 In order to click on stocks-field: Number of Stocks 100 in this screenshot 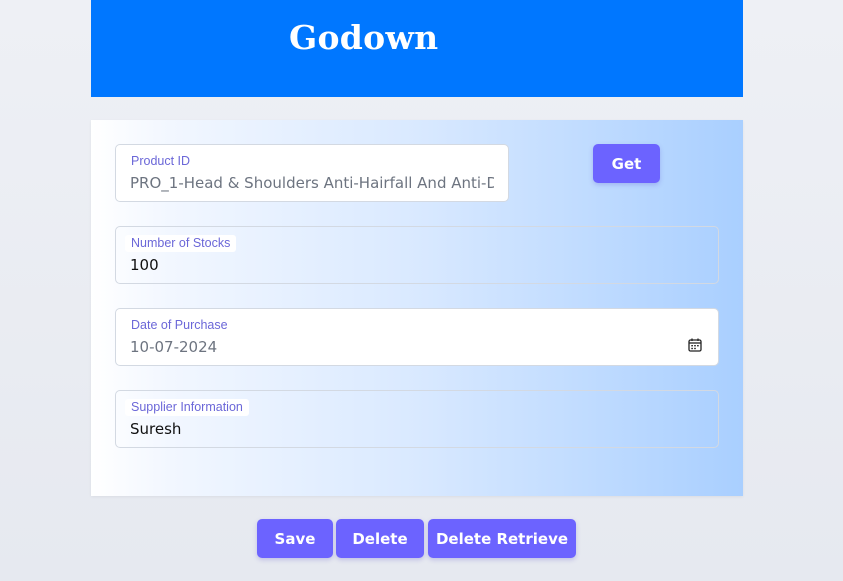, I will do `click(417, 255)`.